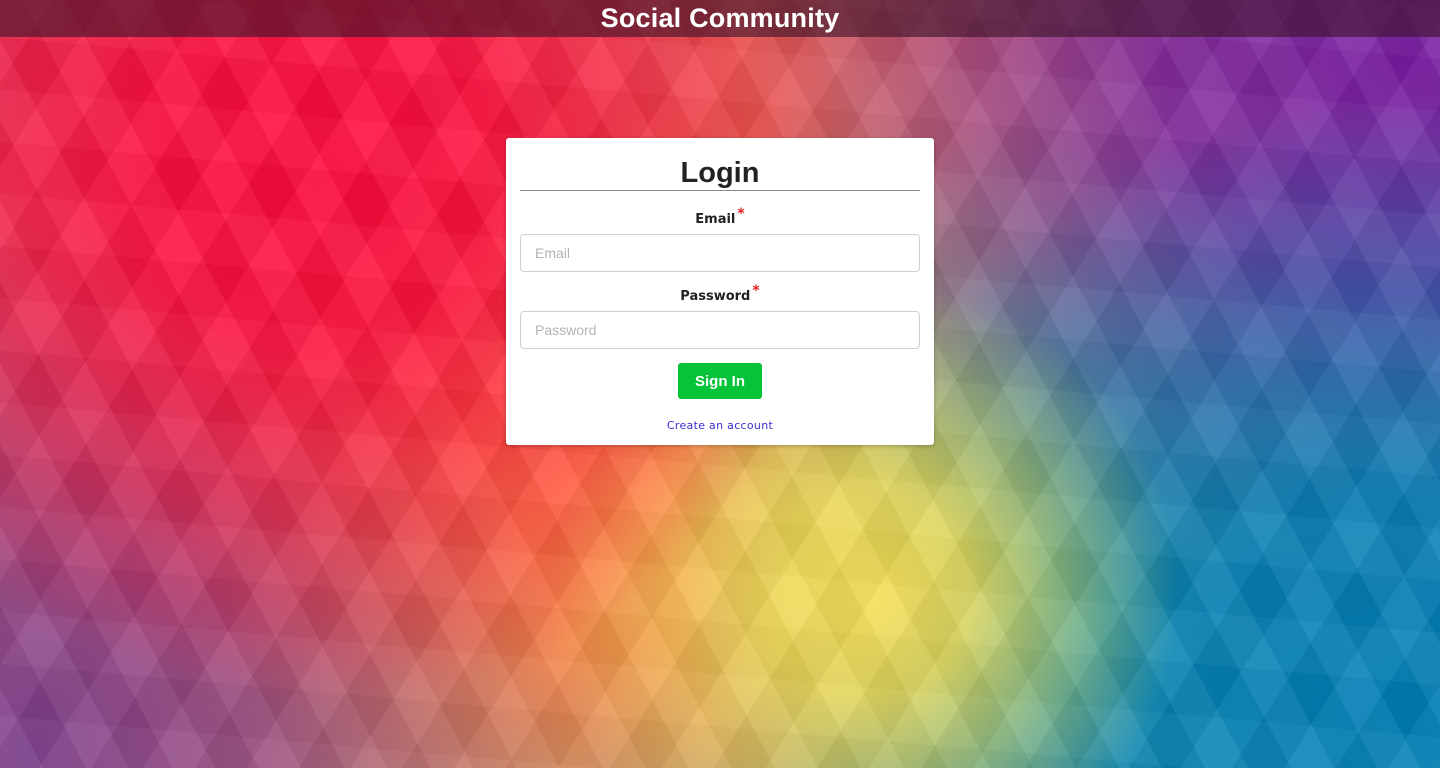 The width and height of the screenshot is (1440, 768). I want to click on password-label: Password *, so click(720, 293).